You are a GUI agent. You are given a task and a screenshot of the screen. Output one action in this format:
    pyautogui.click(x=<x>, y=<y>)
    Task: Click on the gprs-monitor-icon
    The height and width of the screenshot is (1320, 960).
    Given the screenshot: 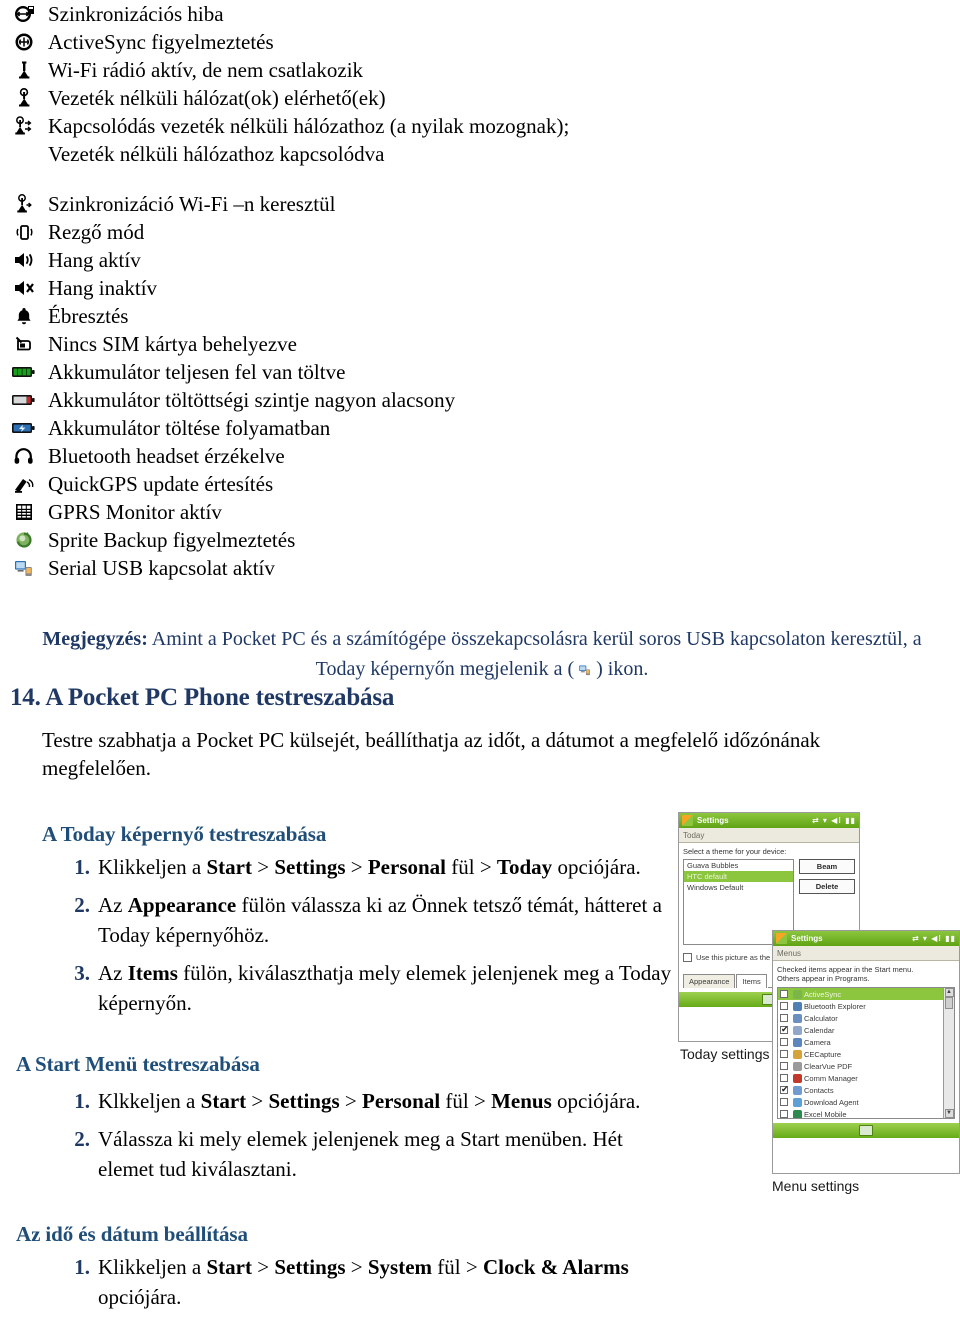 What is the action you would take?
    pyautogui.click(x=24, y=512)
    